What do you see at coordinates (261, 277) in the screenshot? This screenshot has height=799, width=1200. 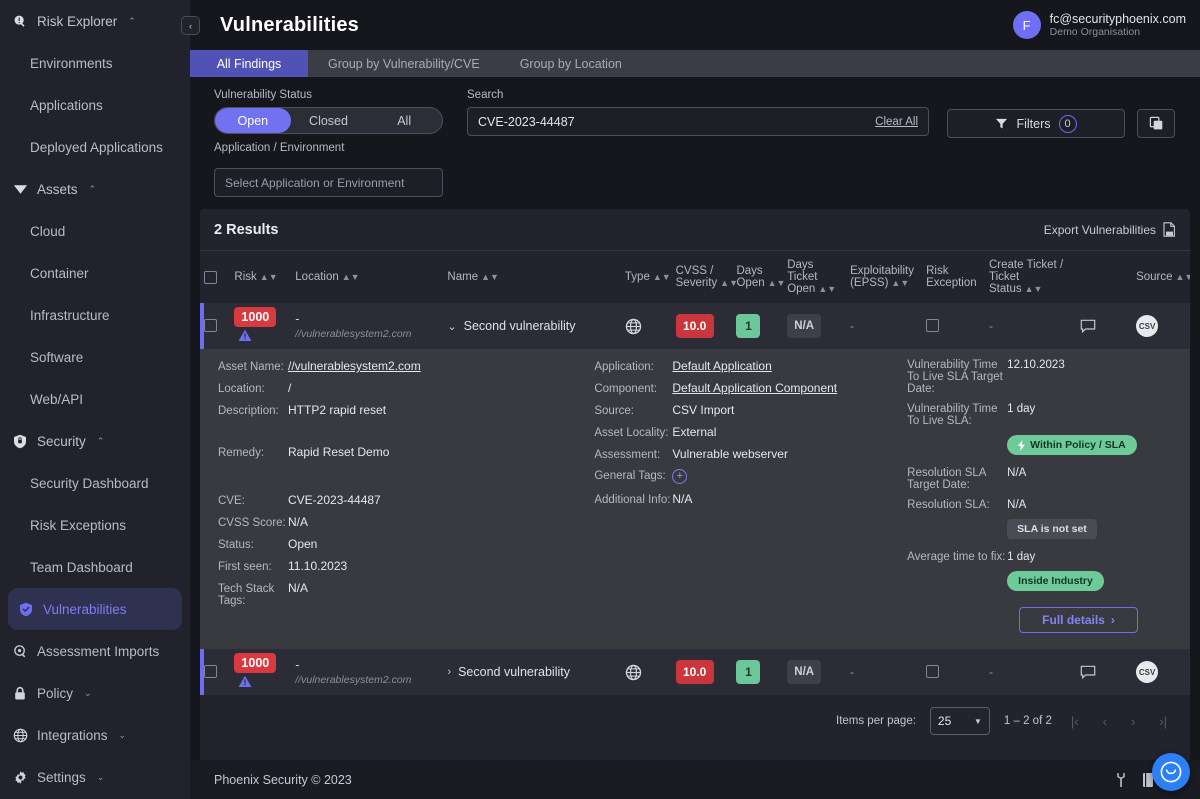 I see `column-risk: Risk ▲▼` at bounding box center [261, 277].